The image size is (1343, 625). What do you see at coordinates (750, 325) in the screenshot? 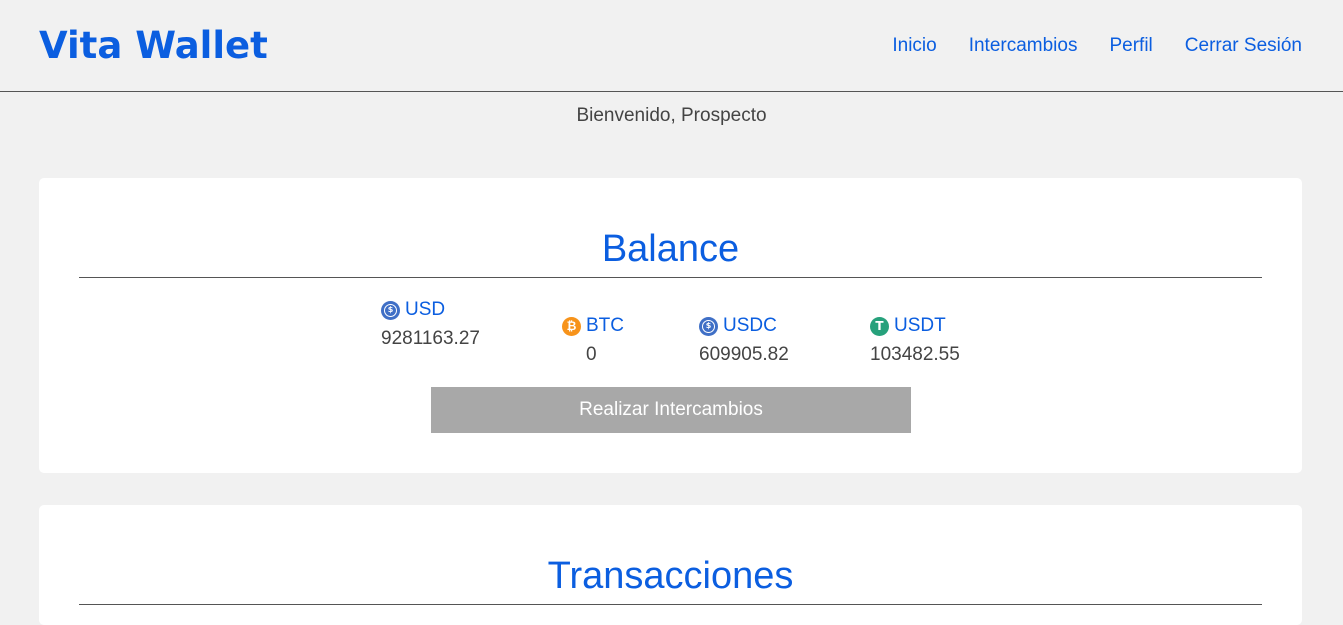
I see `currency-code: USDC` at bounding box center [750, 325].